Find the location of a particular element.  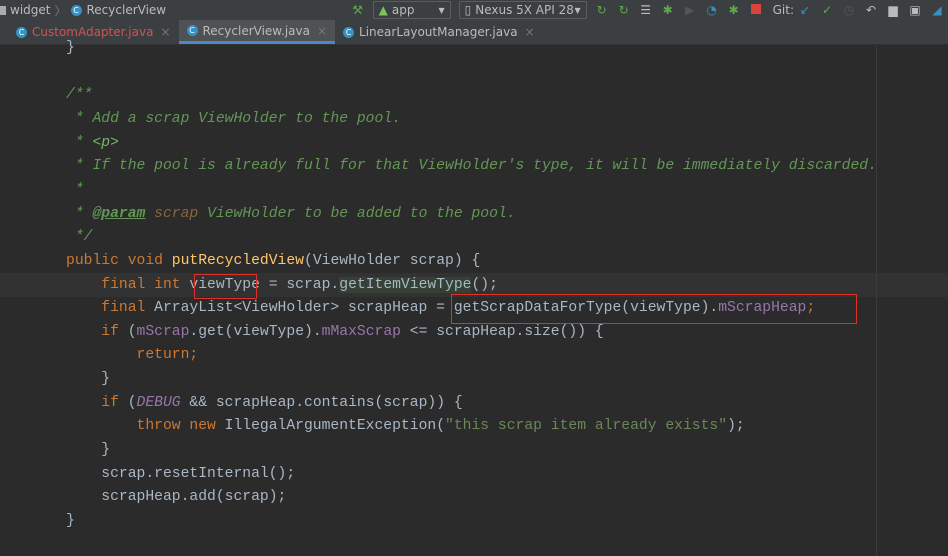

code-token: return; is located at coordinates (132, 355).